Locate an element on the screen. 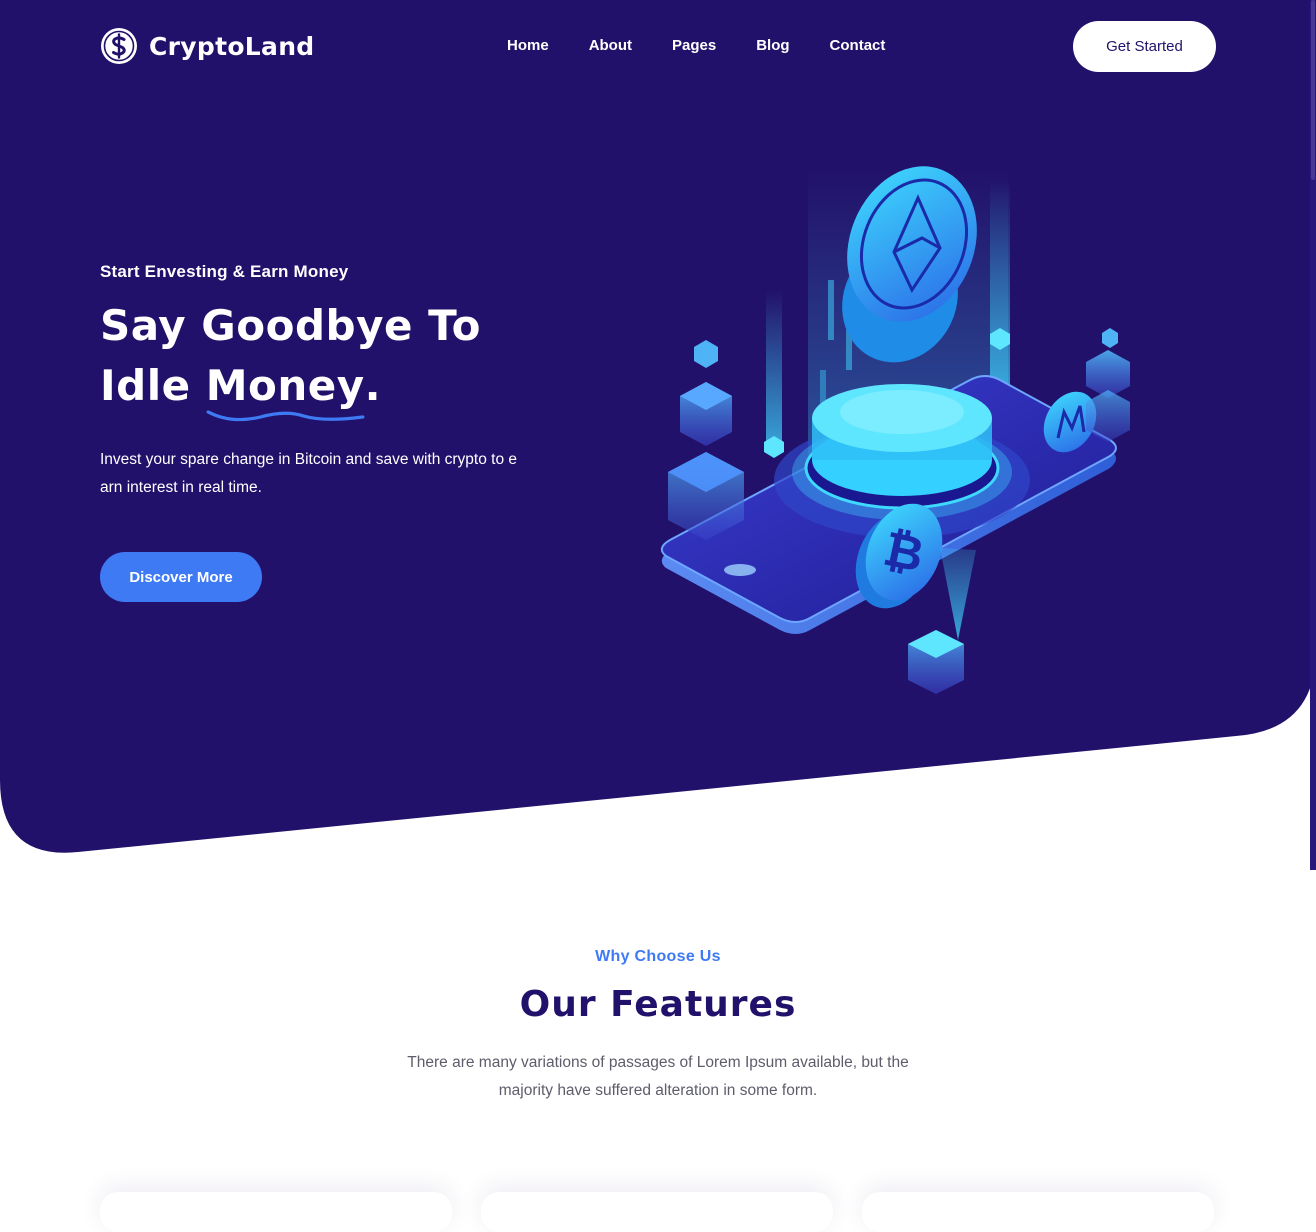 The height and width of the screenshot is (1232, 1316). headline-line-2-start: Idle is located at coordinates (153, 385).